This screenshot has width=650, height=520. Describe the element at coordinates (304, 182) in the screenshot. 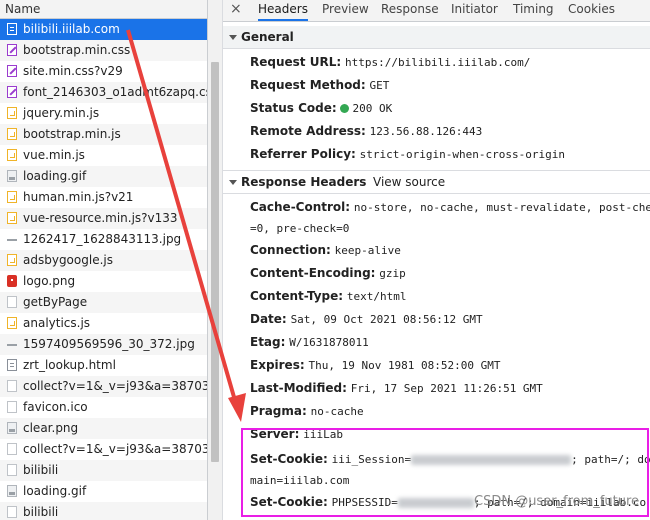

I see `section-title: Response Headers` at that location.